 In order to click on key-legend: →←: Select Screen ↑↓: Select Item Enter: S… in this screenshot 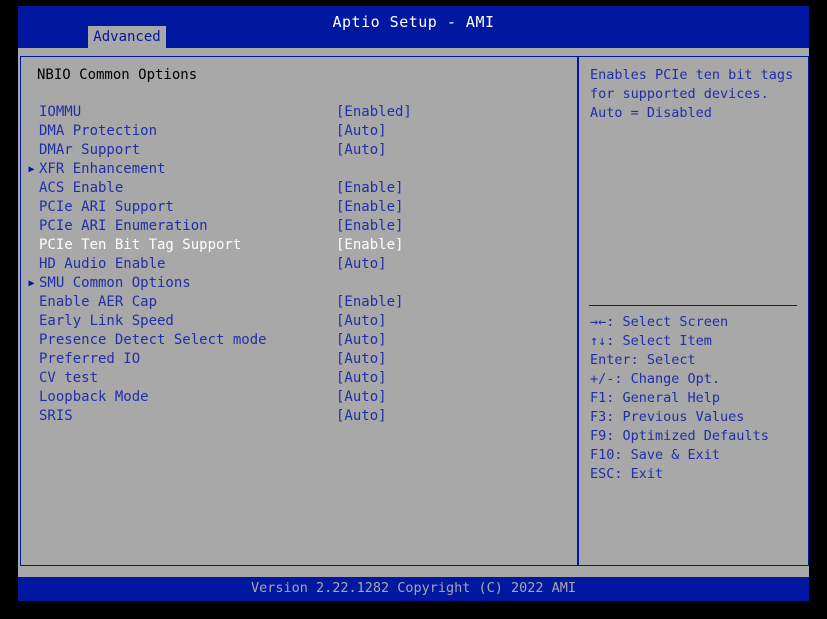, I will do `click(697, 398)`.